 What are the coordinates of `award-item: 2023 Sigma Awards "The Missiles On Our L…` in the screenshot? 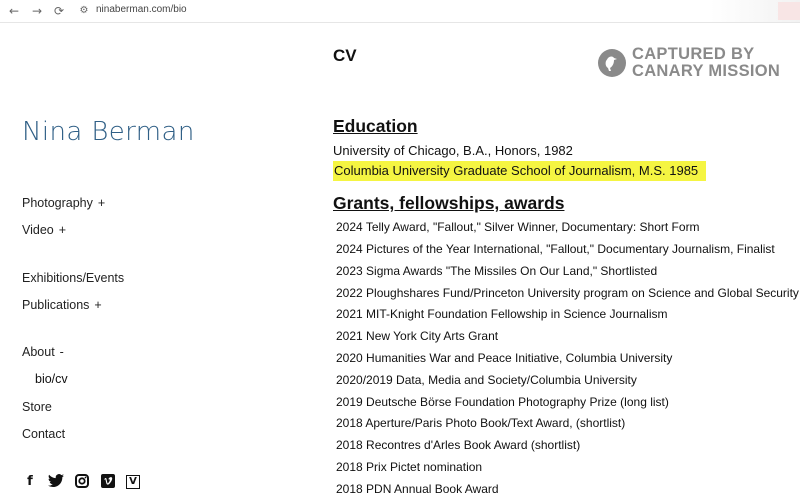 It's located at (497, 271).